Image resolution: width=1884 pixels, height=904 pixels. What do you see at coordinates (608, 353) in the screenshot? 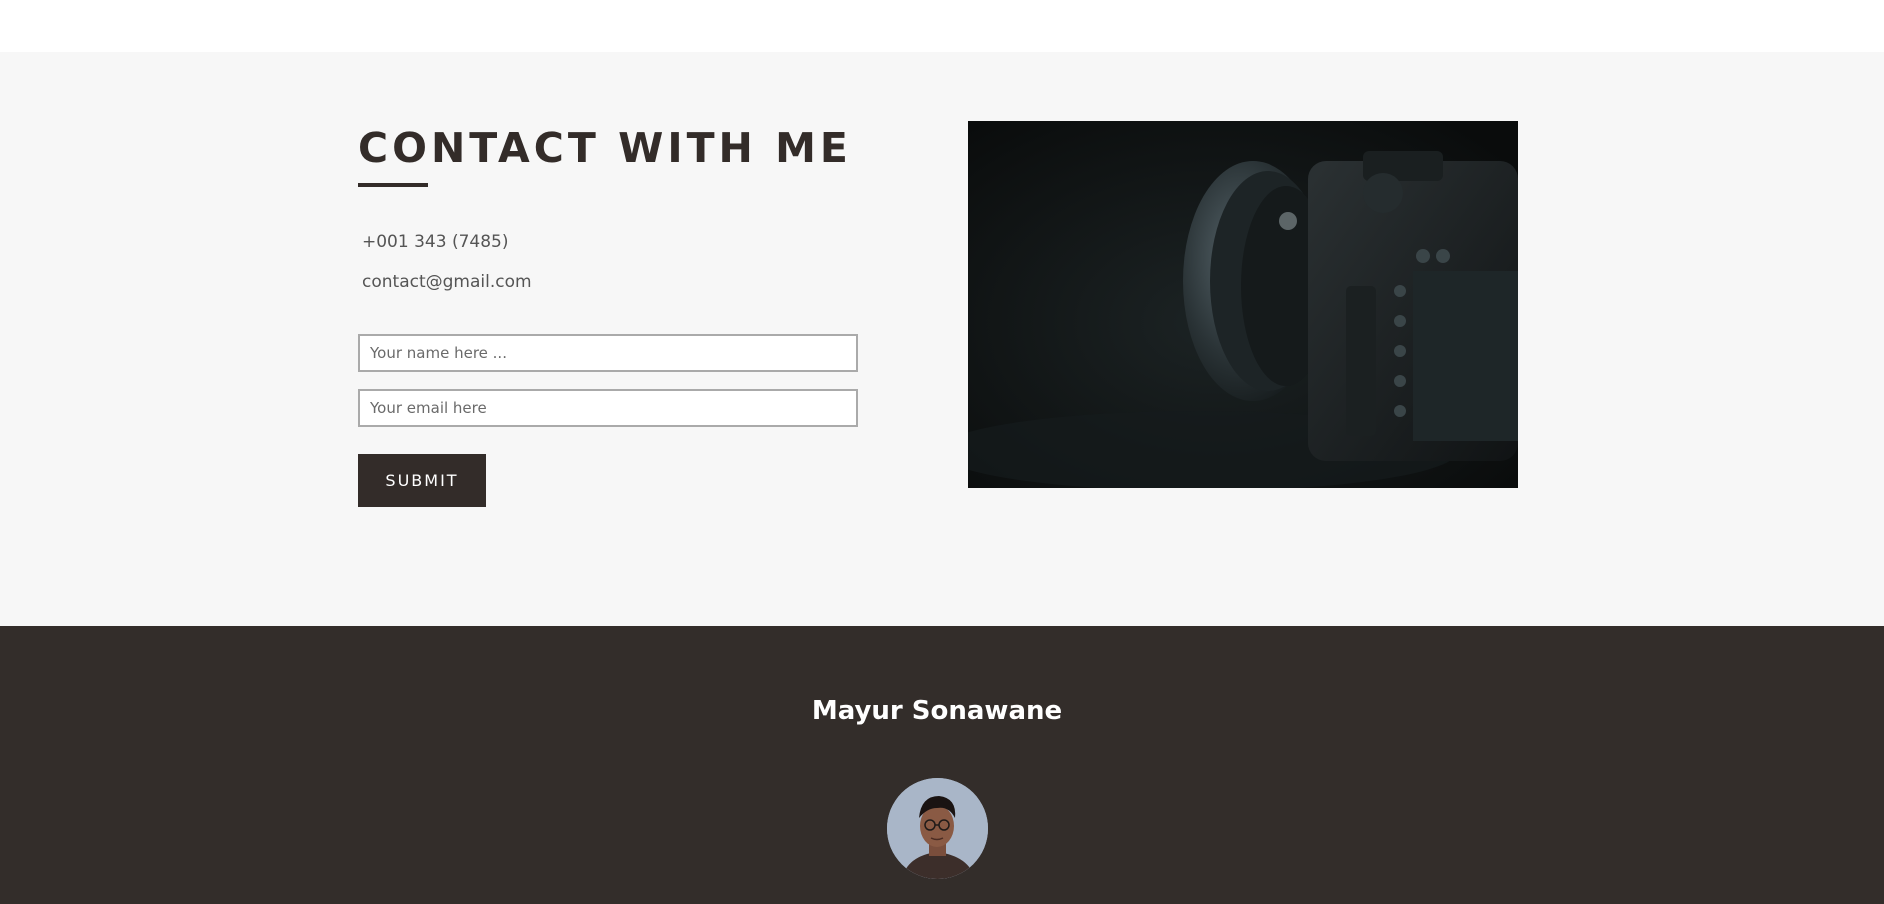
I see `name-input` at bounding box center [608, 353].